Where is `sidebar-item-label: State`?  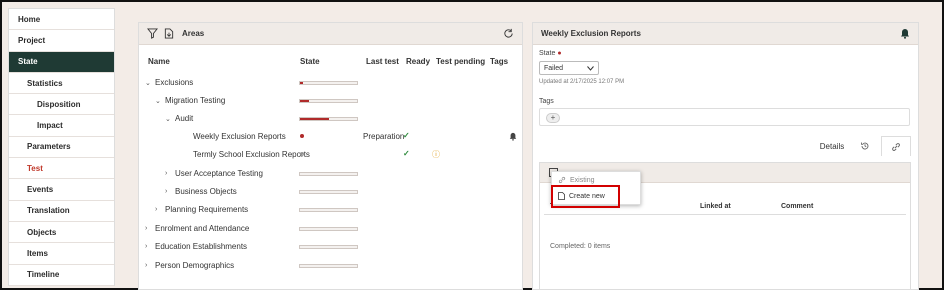
sidebar-item-label: State is located at coordinates (28, 62).